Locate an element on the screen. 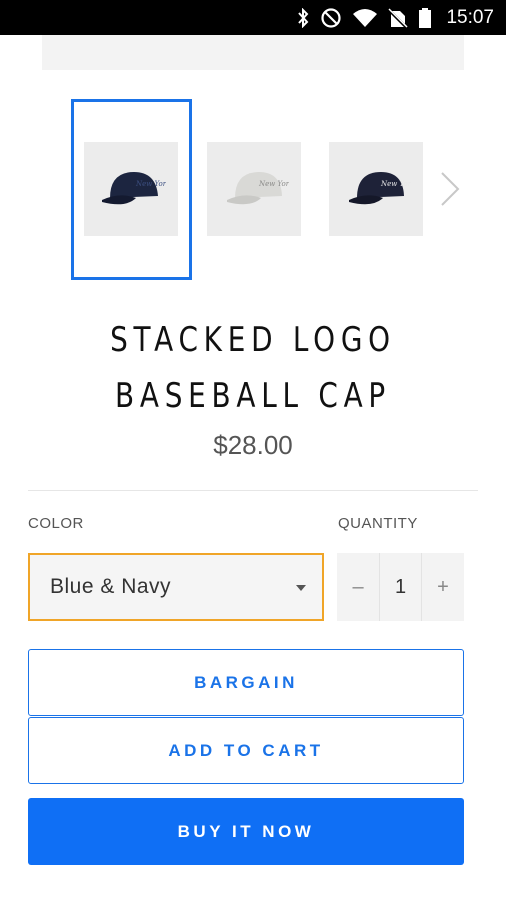  add-to-cart-button: ADD TO CART is located at coordinates (246, 750).